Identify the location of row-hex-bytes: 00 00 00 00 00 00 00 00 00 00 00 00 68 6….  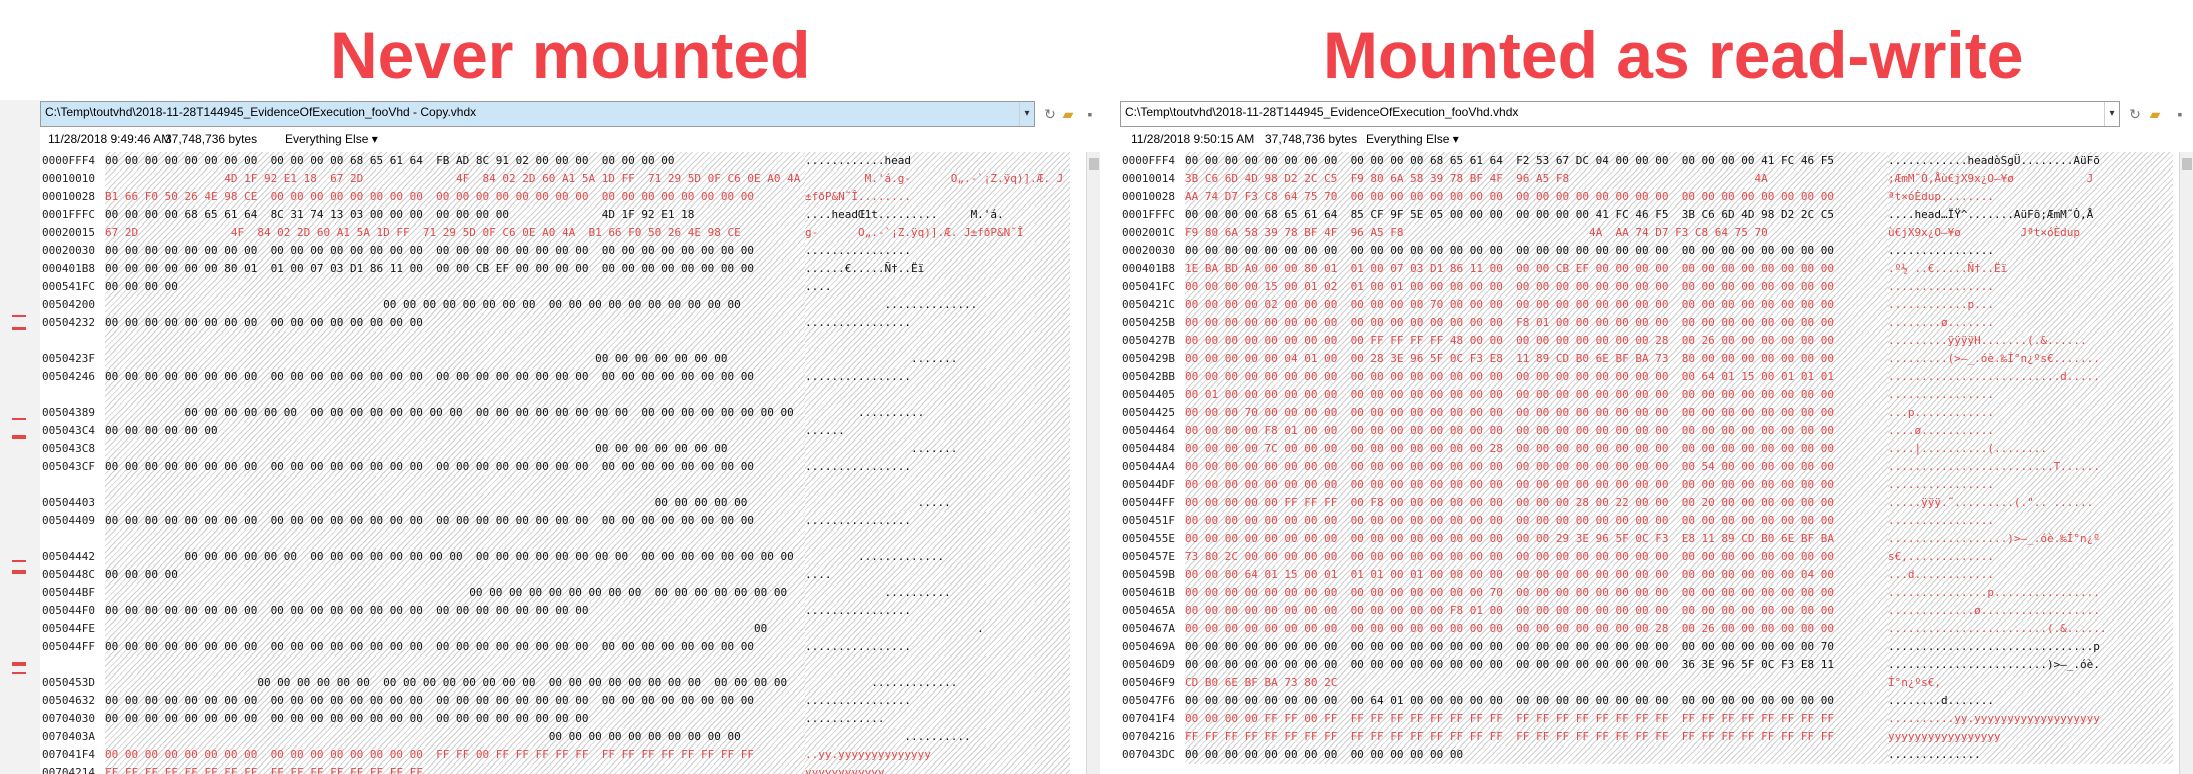
(470, 161).